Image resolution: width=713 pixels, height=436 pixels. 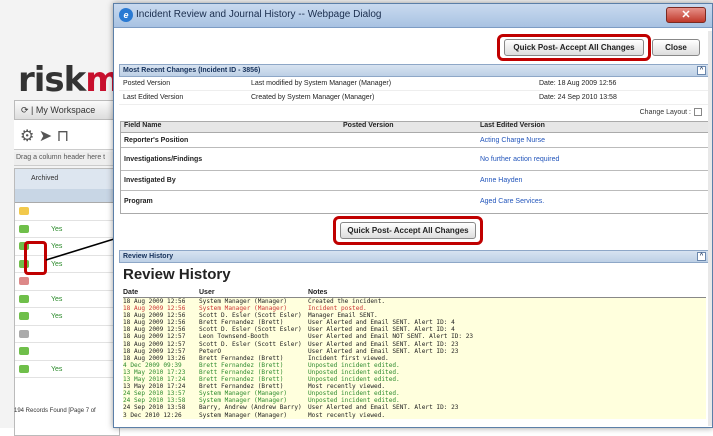 What do you see at coordinates (63, 136) in the screenshot?
I see `bookmark-icon: ⊓` at bounding box center [63, 136].